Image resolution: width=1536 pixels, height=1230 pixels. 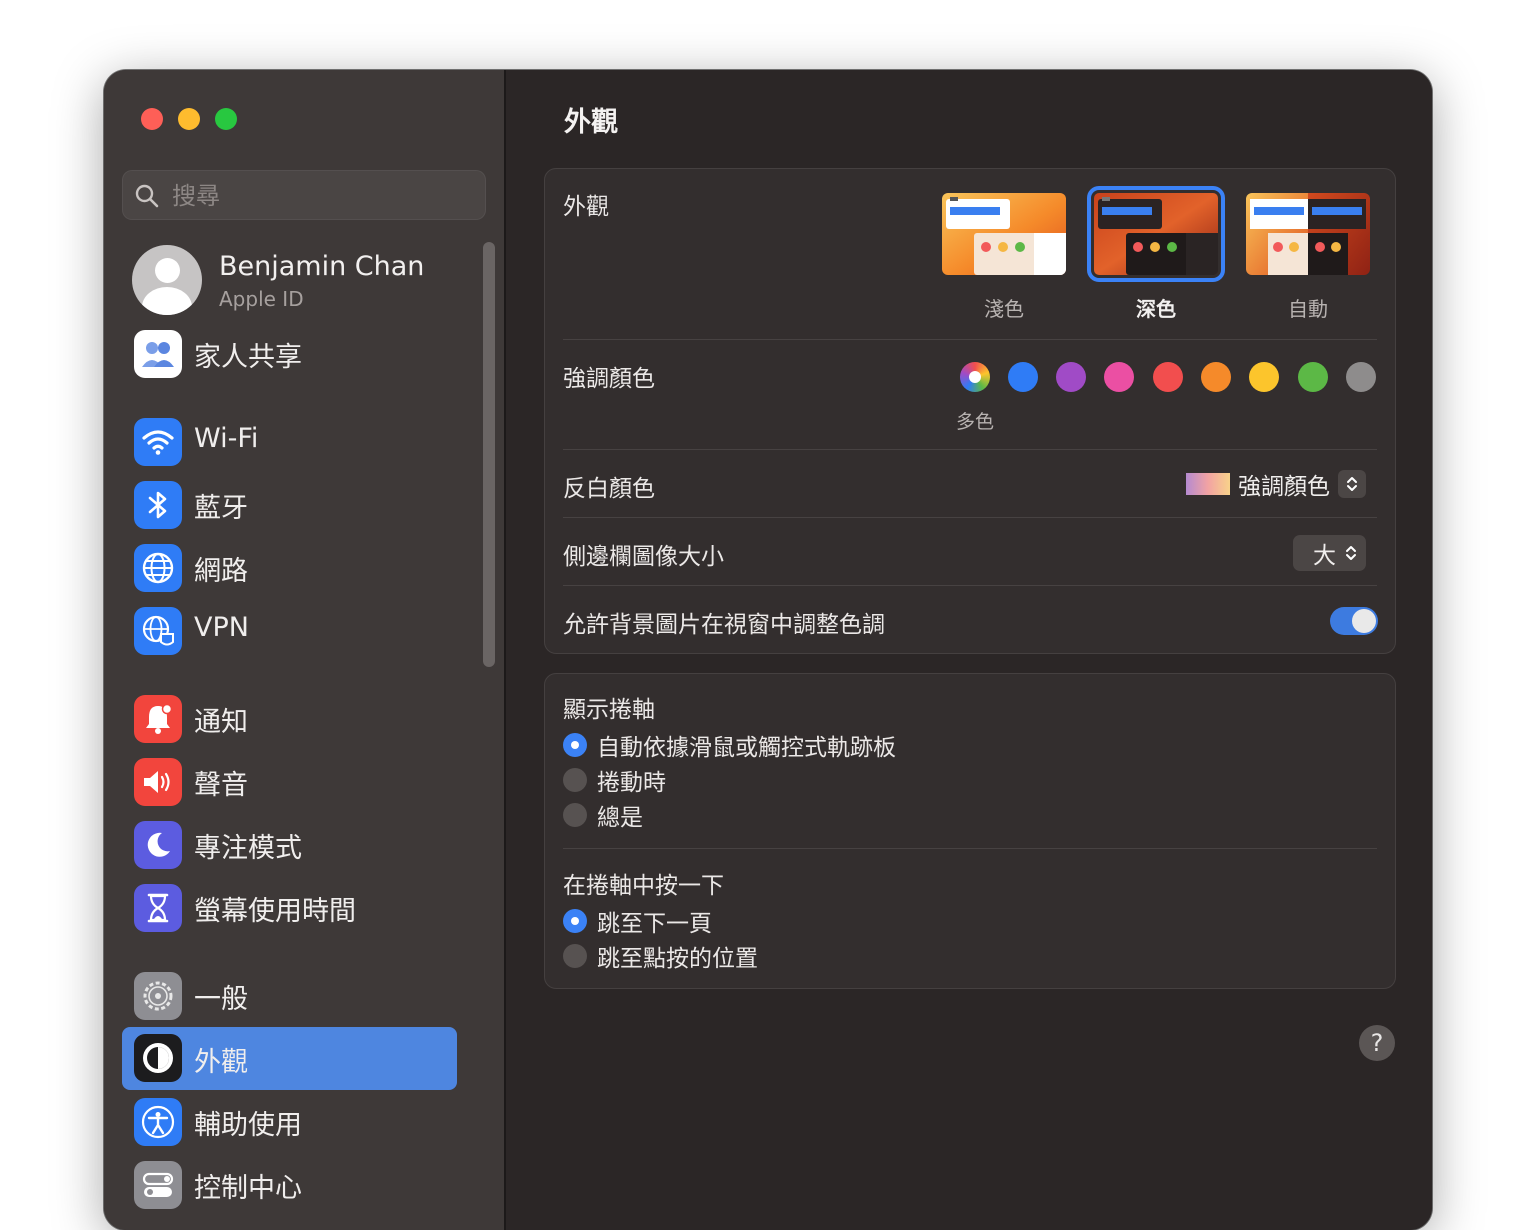 I want to click on sidebar-item-notifications: 通知, so click(x=289, y=719).